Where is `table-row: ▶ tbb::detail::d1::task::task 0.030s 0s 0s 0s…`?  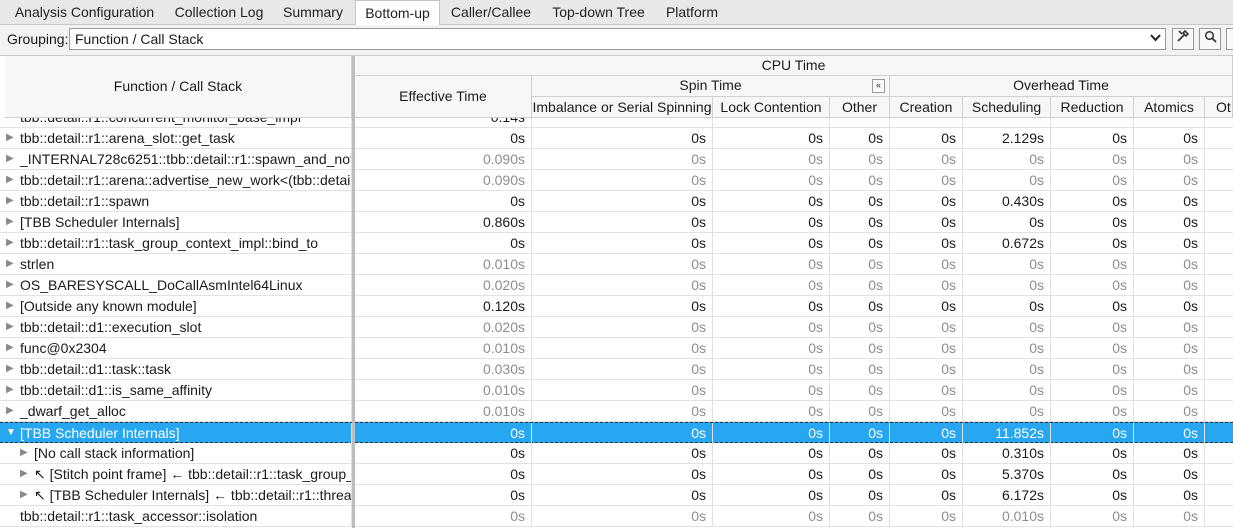
table-row: ▶ tbb::detail::d1::task::task 0.030s 0s 0s 0s… is located at coordinates (616, 369).